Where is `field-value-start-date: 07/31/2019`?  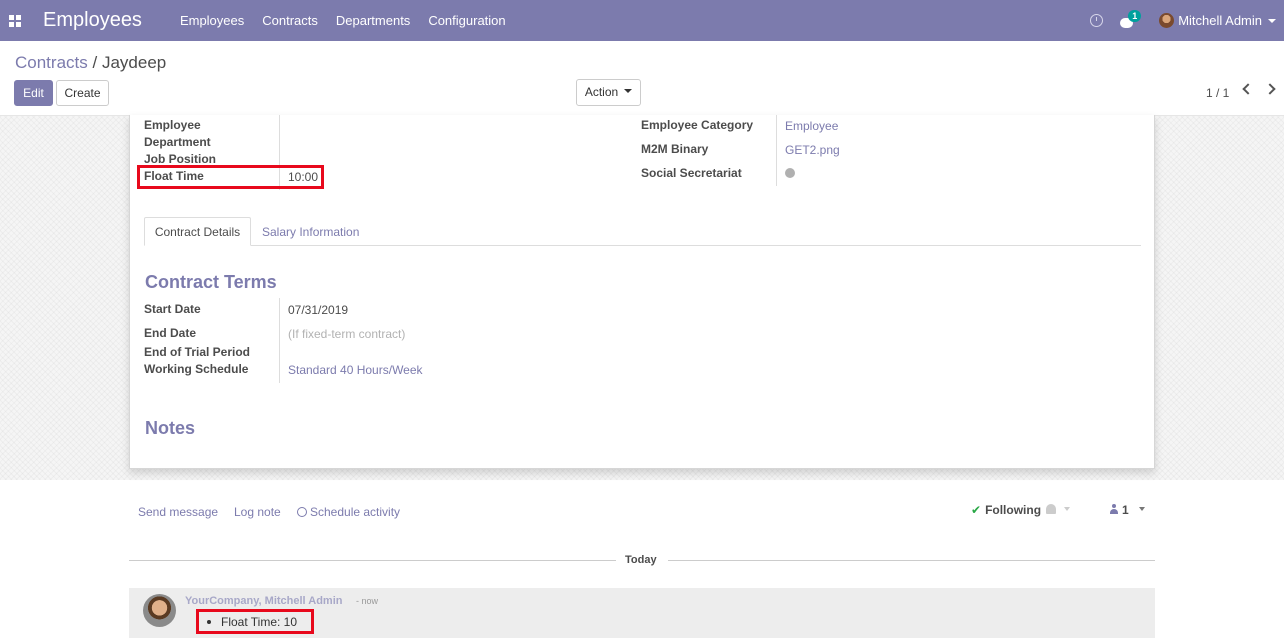
field-value-start-date: 07/31/2019 is located at coordinates (318, 310).